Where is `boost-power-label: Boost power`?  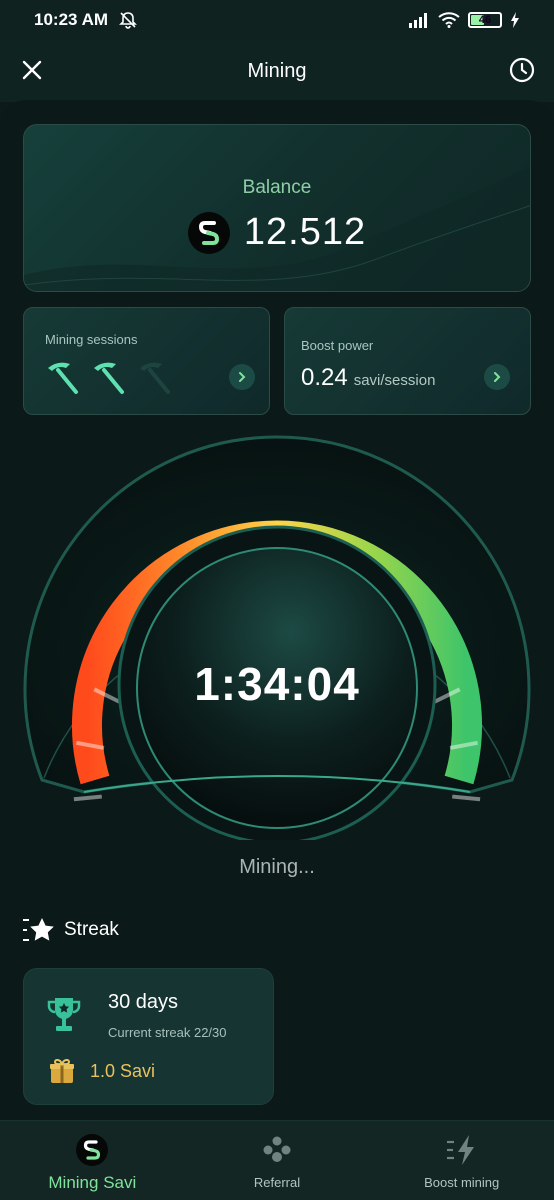
boost-power-label: Boost power is located at coordinates (337, 345).